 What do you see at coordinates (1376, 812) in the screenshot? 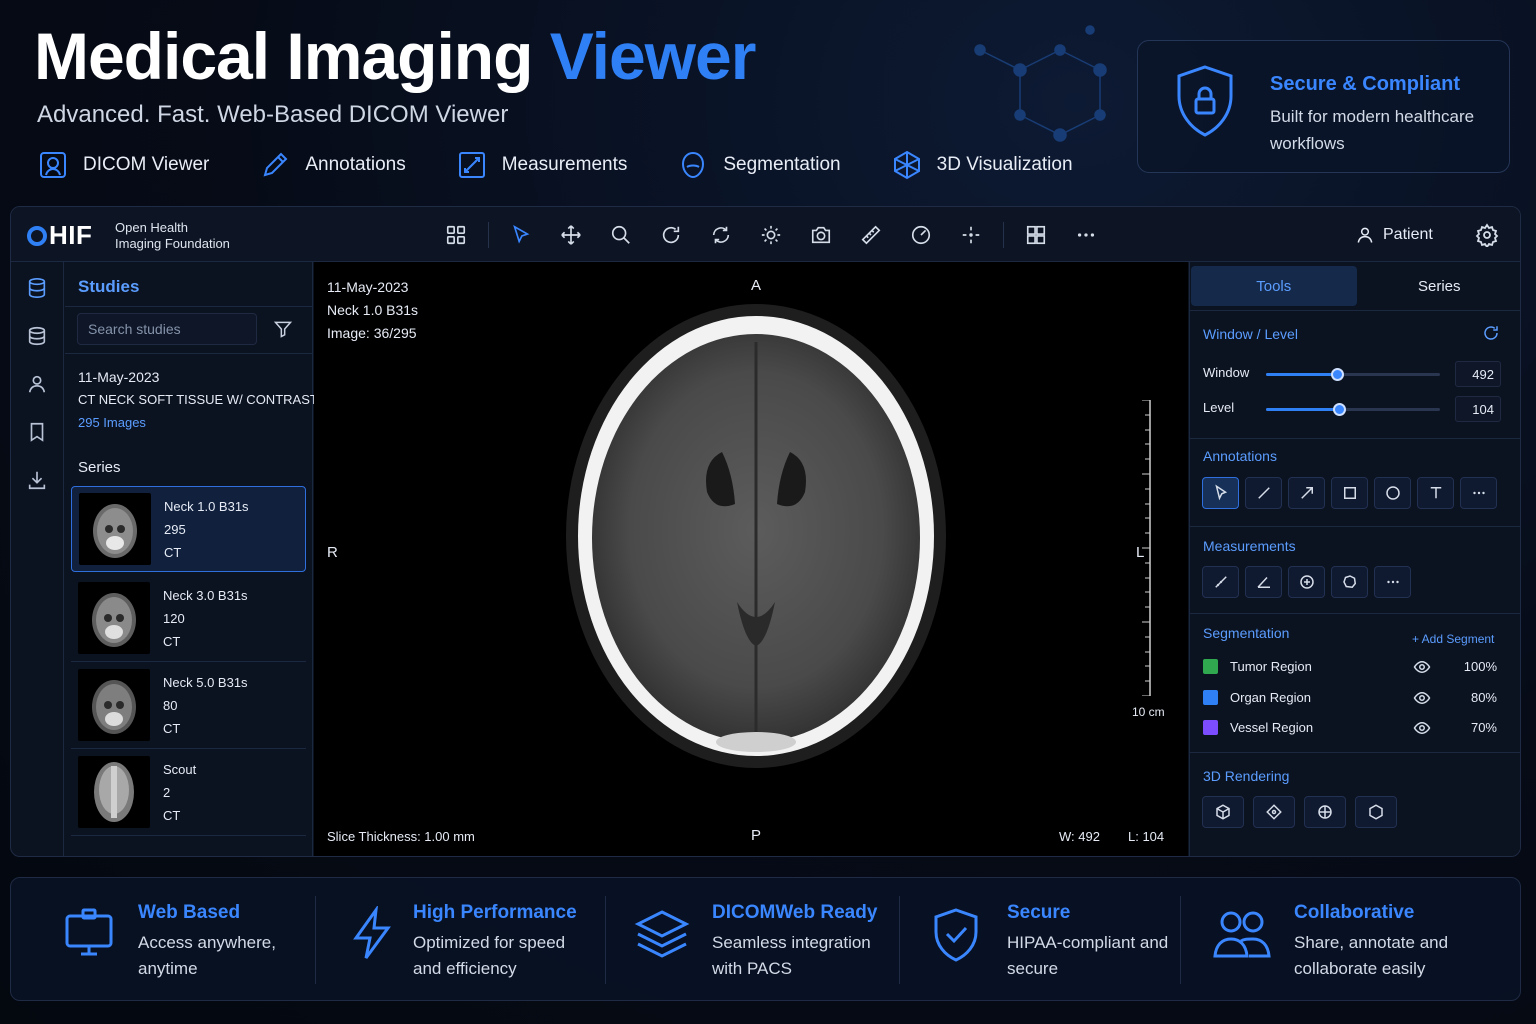
I see `render-hexagon-button` at bounding box center [1376, 812].